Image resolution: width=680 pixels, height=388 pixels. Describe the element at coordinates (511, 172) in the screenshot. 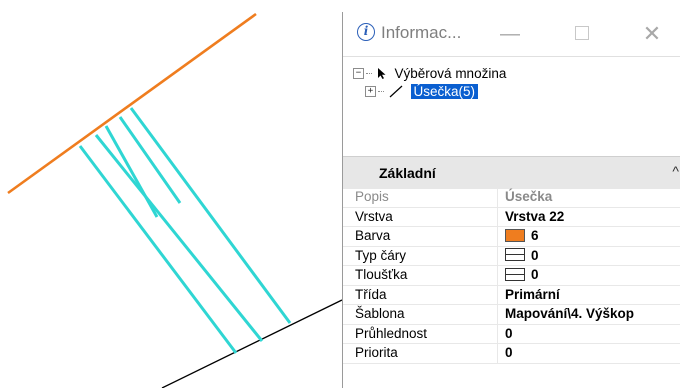

I see `section-basic-header: Základní ^` at that location.